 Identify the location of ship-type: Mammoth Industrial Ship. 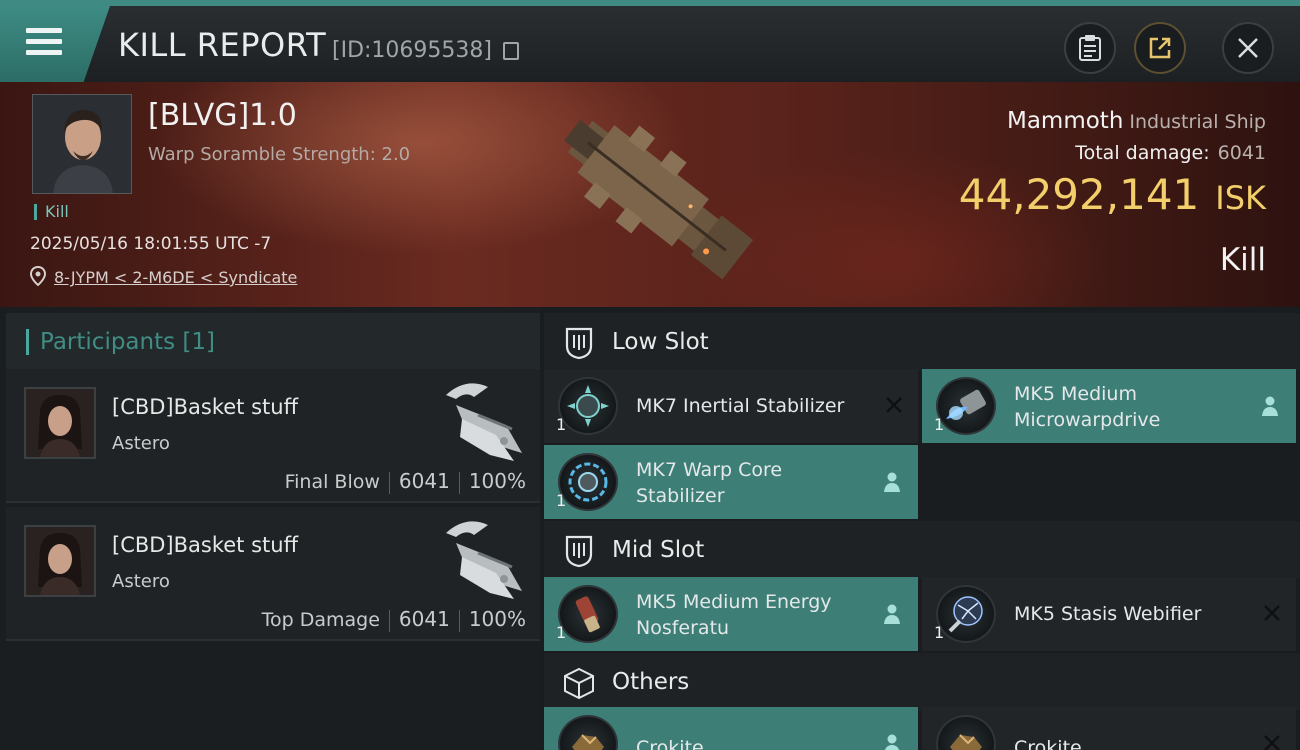
(1136, 121).